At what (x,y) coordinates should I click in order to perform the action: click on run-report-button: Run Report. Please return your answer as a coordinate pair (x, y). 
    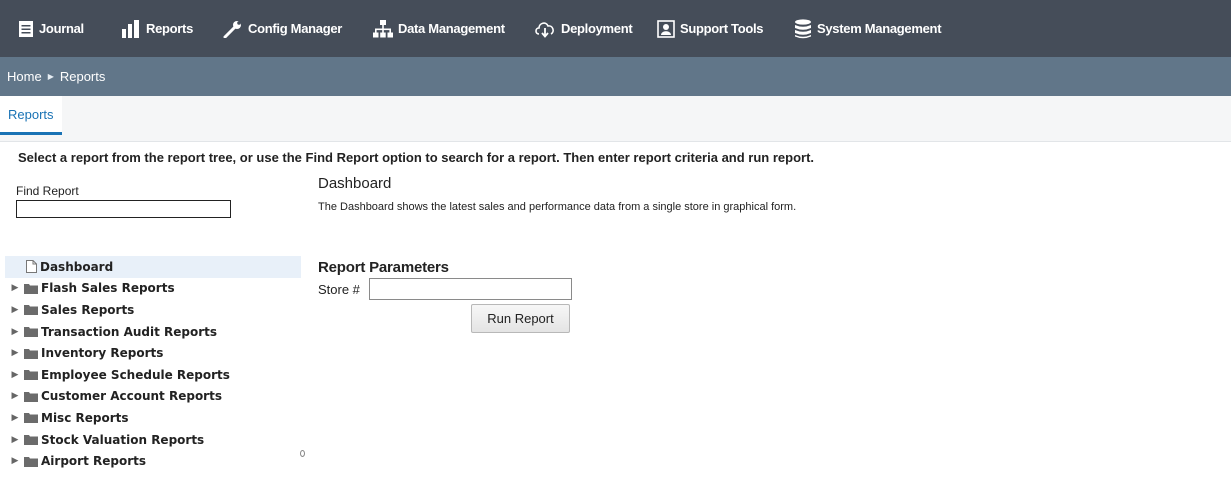
    Looking at the image, I should click on (520, 318).